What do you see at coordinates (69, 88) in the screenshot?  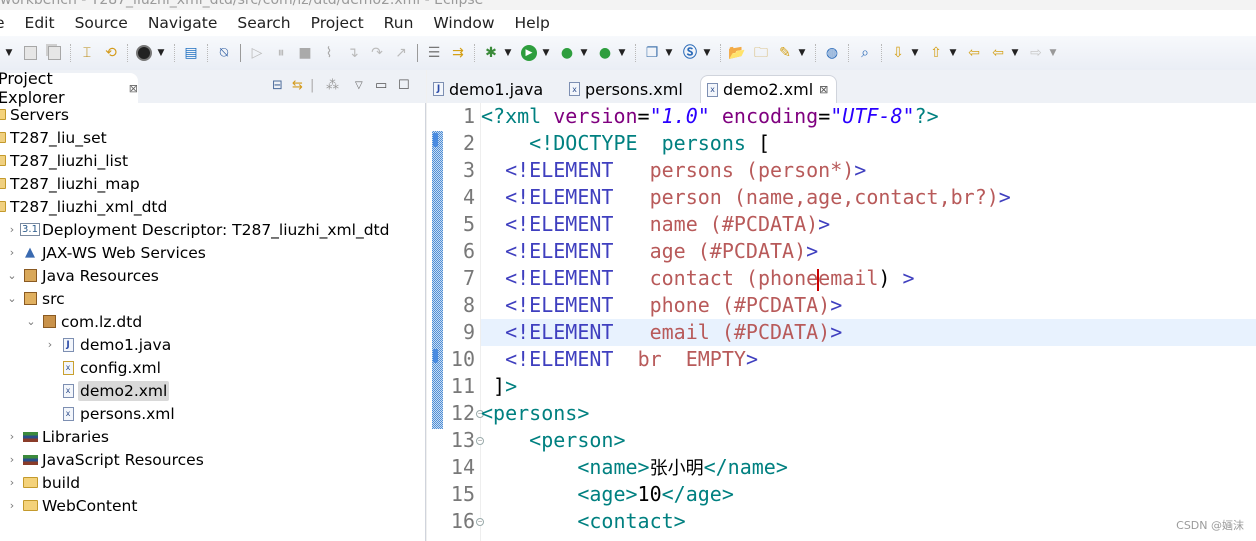 I see `tab-project-explorer: Project Explorer ⊠` at bounding box center [69, 88].